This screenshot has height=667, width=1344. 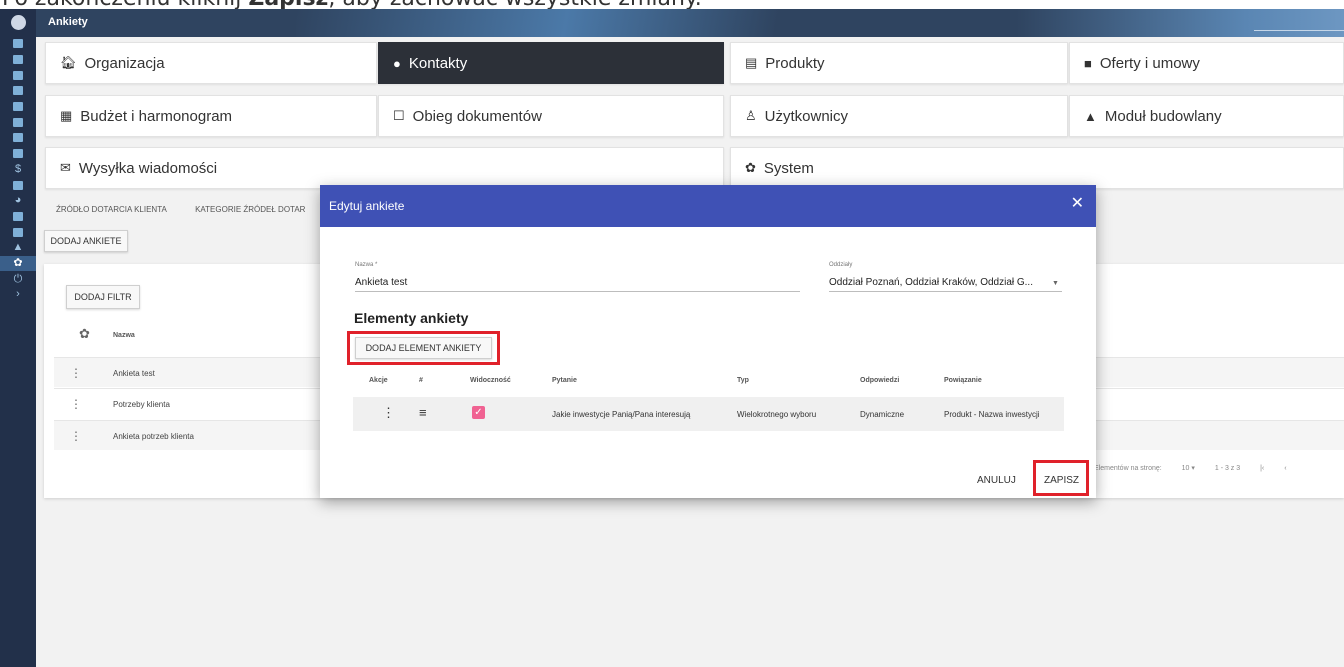 What do you see at coordinates (18, 170) in the screenshot?
I see `dollar-icon: $` at bounding box center [18, 170].